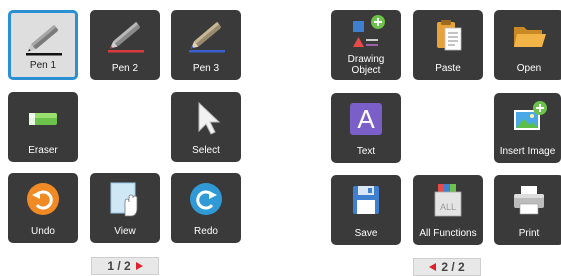 This screenshot has width=561, height=276. I want to click on redo-icon, so click(206, 199).